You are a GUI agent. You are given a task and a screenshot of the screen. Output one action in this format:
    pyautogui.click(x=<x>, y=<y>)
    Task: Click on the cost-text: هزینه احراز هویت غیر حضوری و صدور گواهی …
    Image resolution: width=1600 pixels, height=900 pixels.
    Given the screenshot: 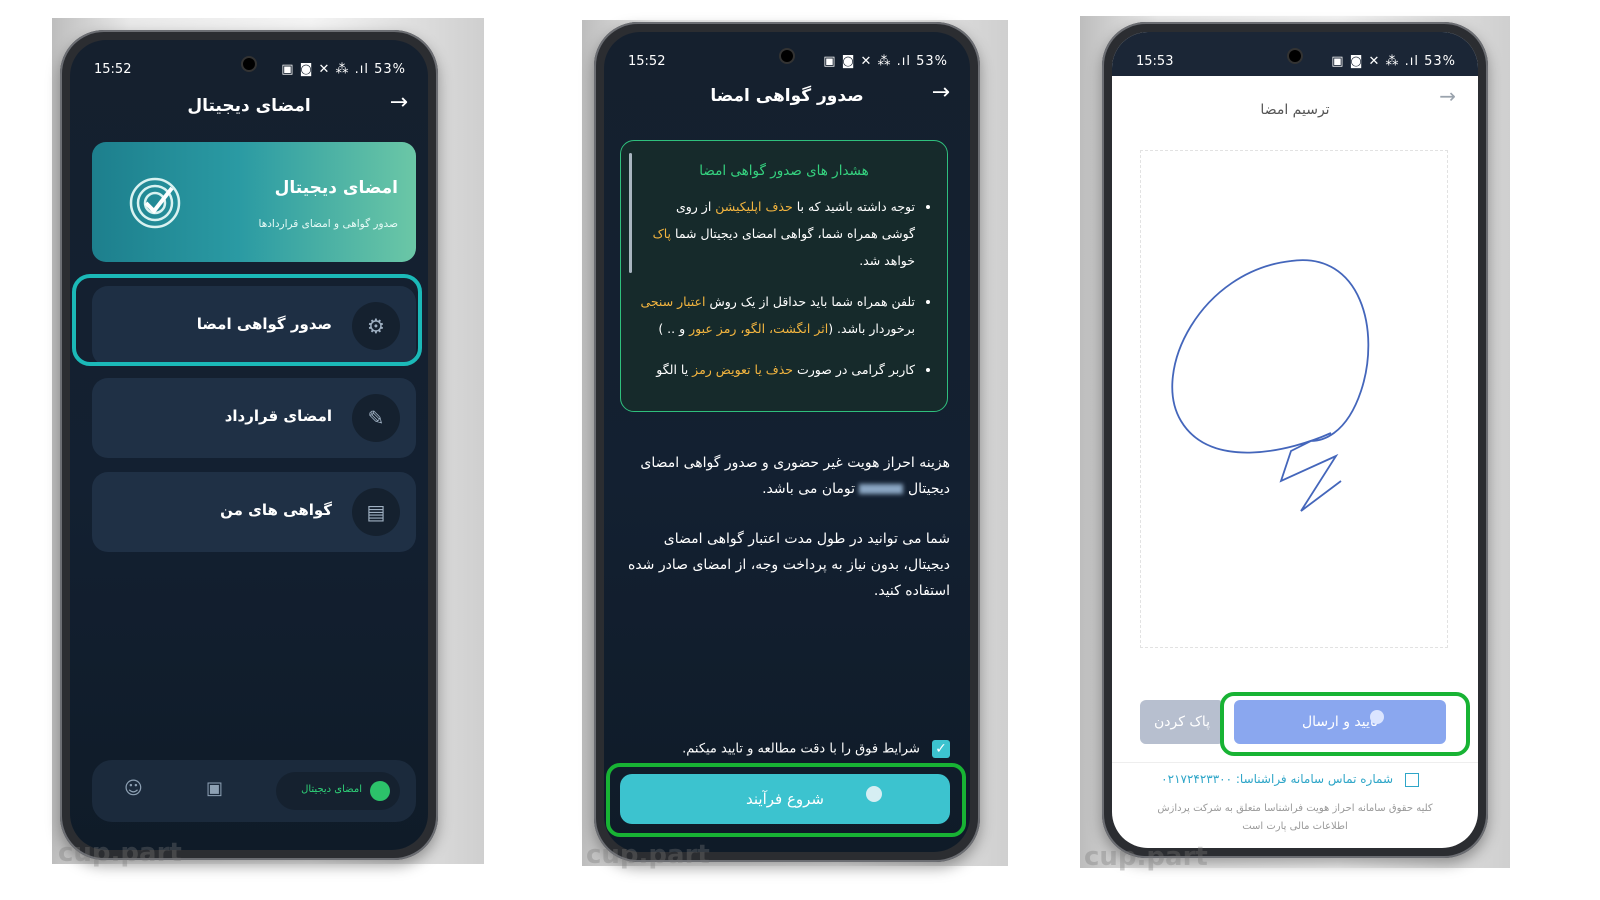 What is the action you would take?
    pyautogui.click(x=795, y=476)
    